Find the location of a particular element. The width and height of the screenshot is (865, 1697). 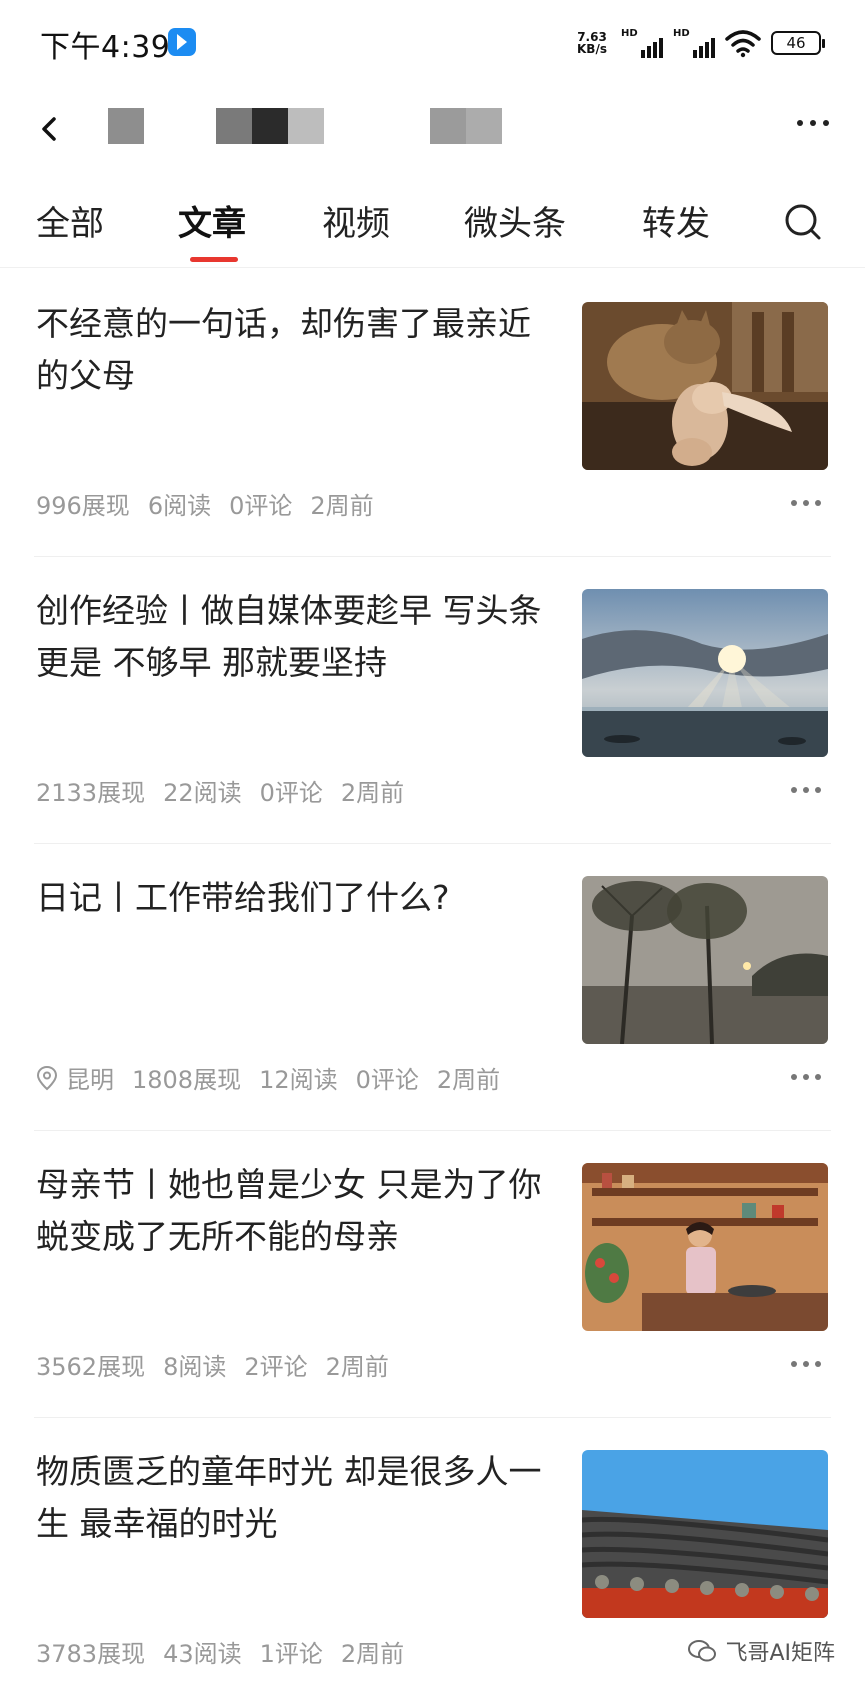

signal-1-label: HD is located at coordinates (629, 33).